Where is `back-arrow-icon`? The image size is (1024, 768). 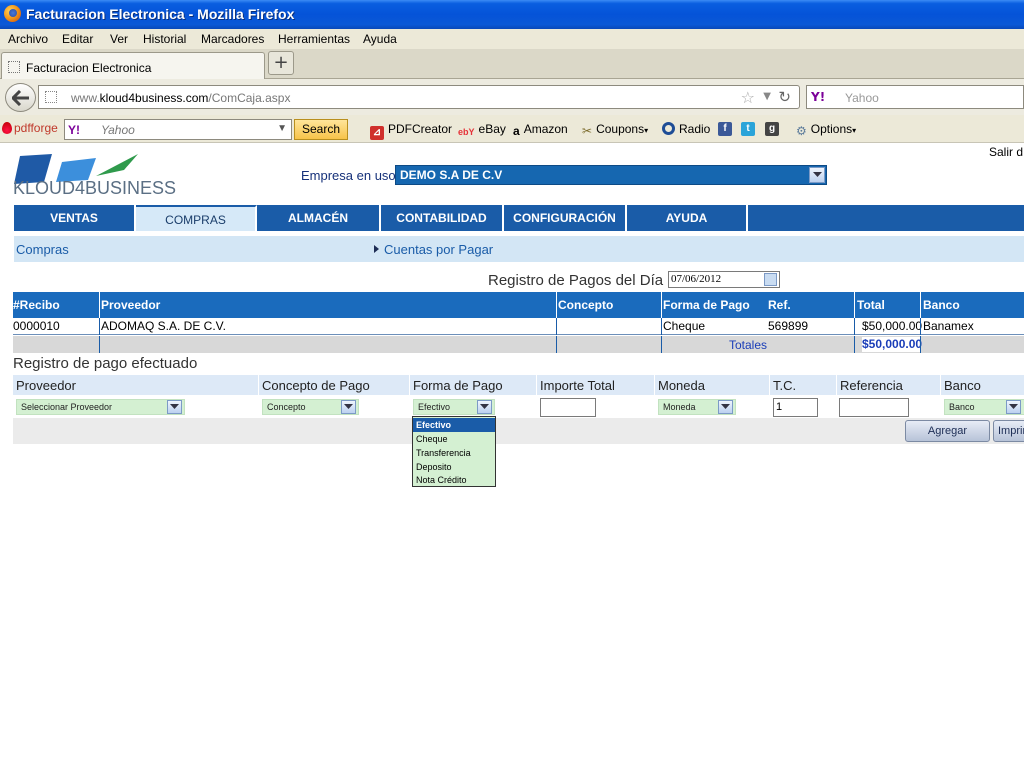 back-arrow-icon is located at coordinates (20, 98).